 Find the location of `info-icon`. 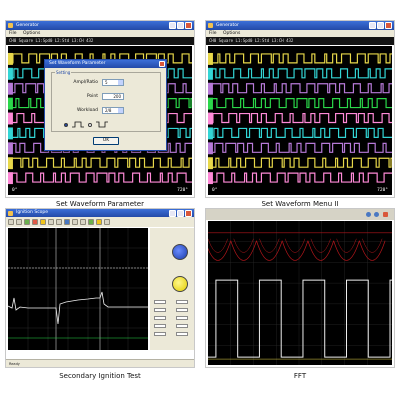

info-icon is located at coordinates (368, 214).